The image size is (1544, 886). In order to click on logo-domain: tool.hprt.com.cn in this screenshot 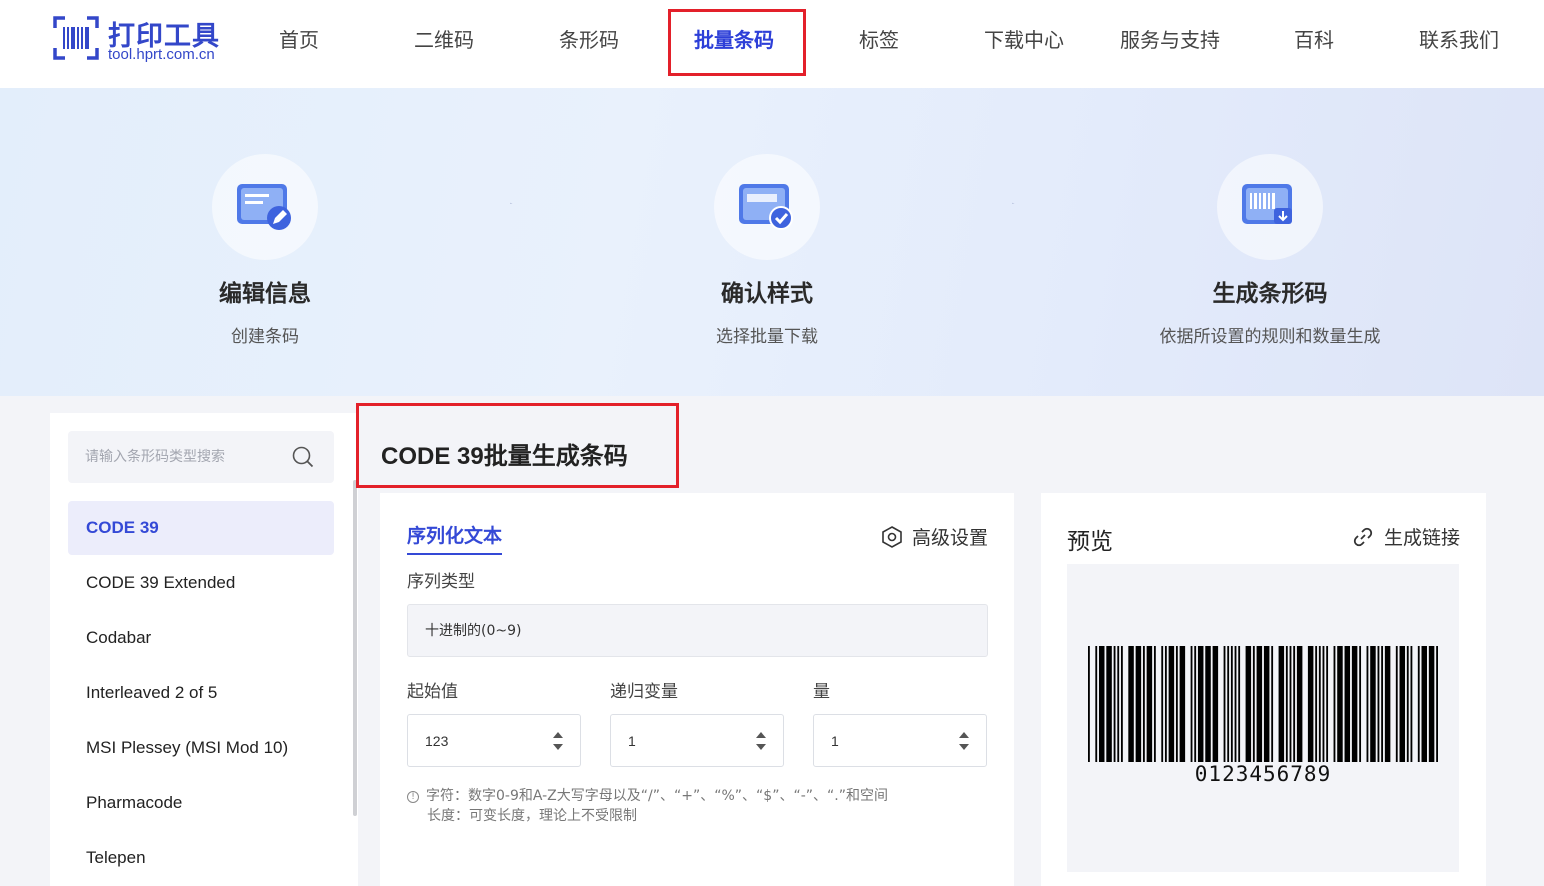, I will do `click(161, 54)`.